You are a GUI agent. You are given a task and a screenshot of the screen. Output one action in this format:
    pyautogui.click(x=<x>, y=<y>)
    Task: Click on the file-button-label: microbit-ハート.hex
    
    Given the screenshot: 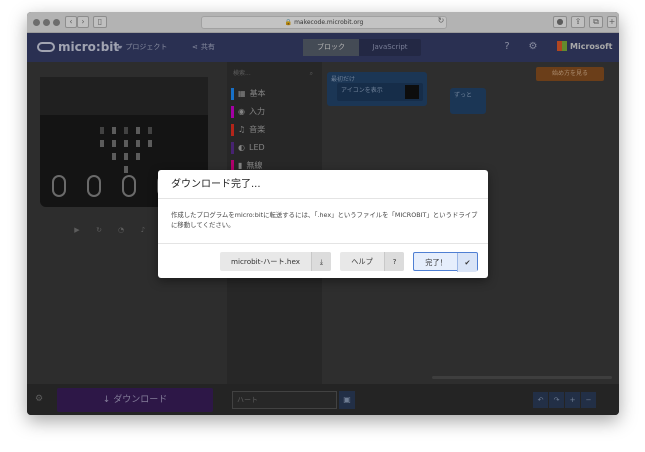 What is the action you would take?
    pyautogui.click(x=265, y=261)
    